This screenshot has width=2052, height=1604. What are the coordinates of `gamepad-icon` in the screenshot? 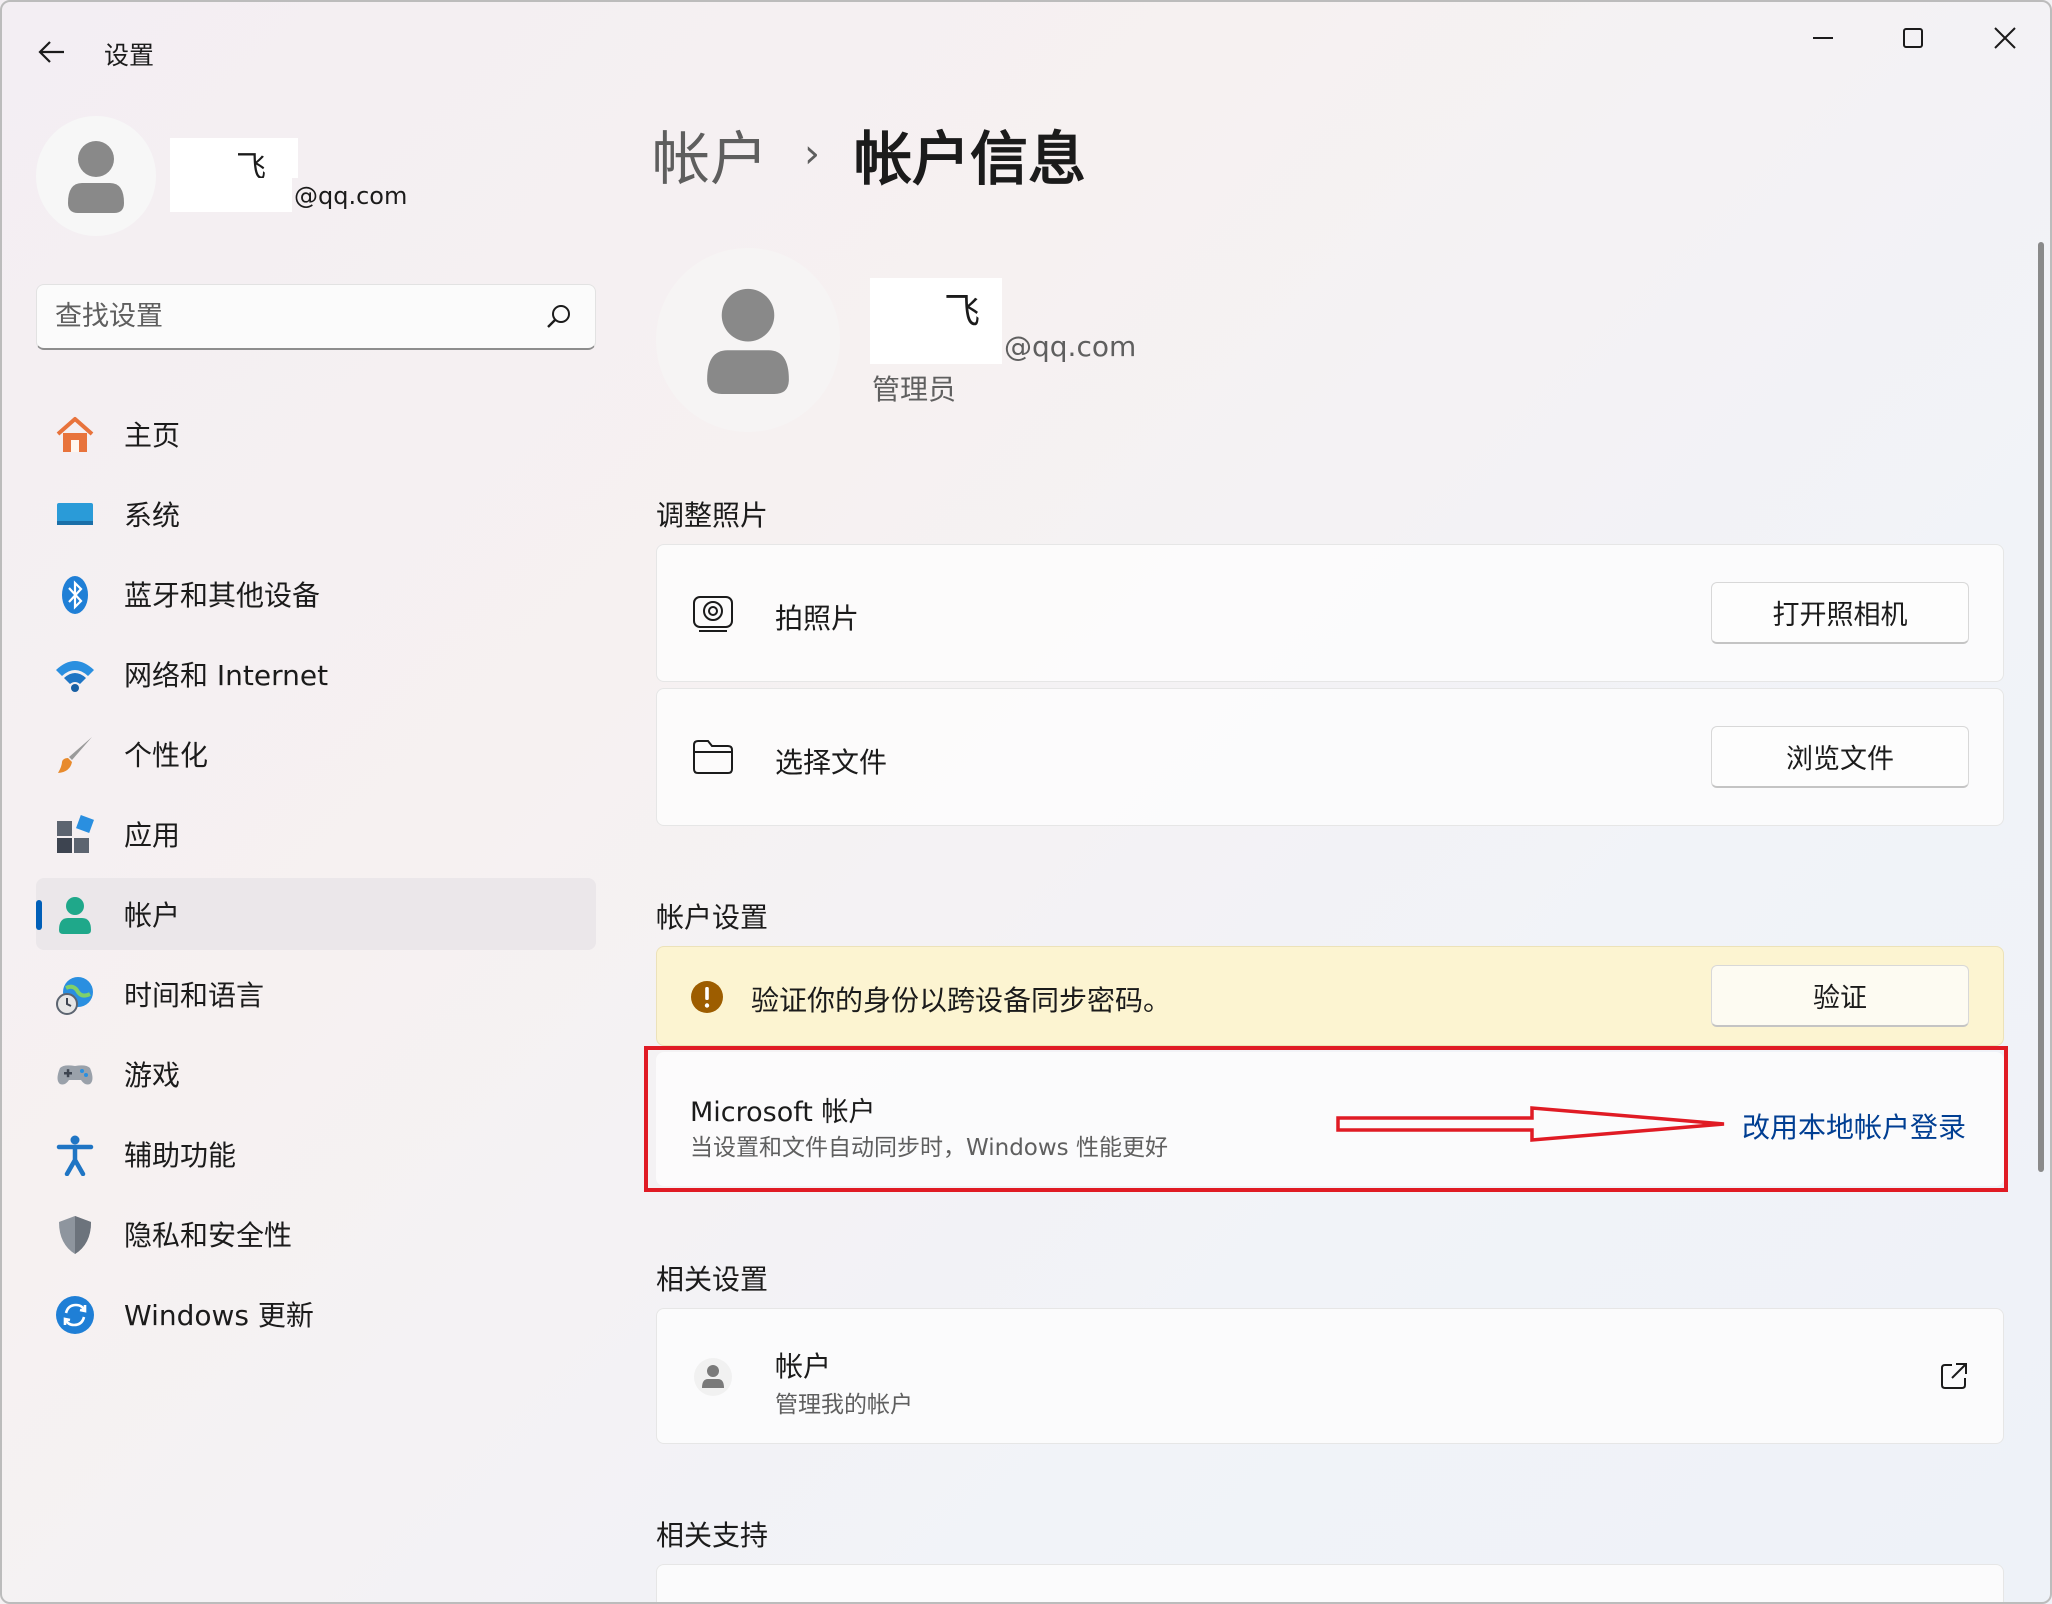 It's located at (75, 1075).